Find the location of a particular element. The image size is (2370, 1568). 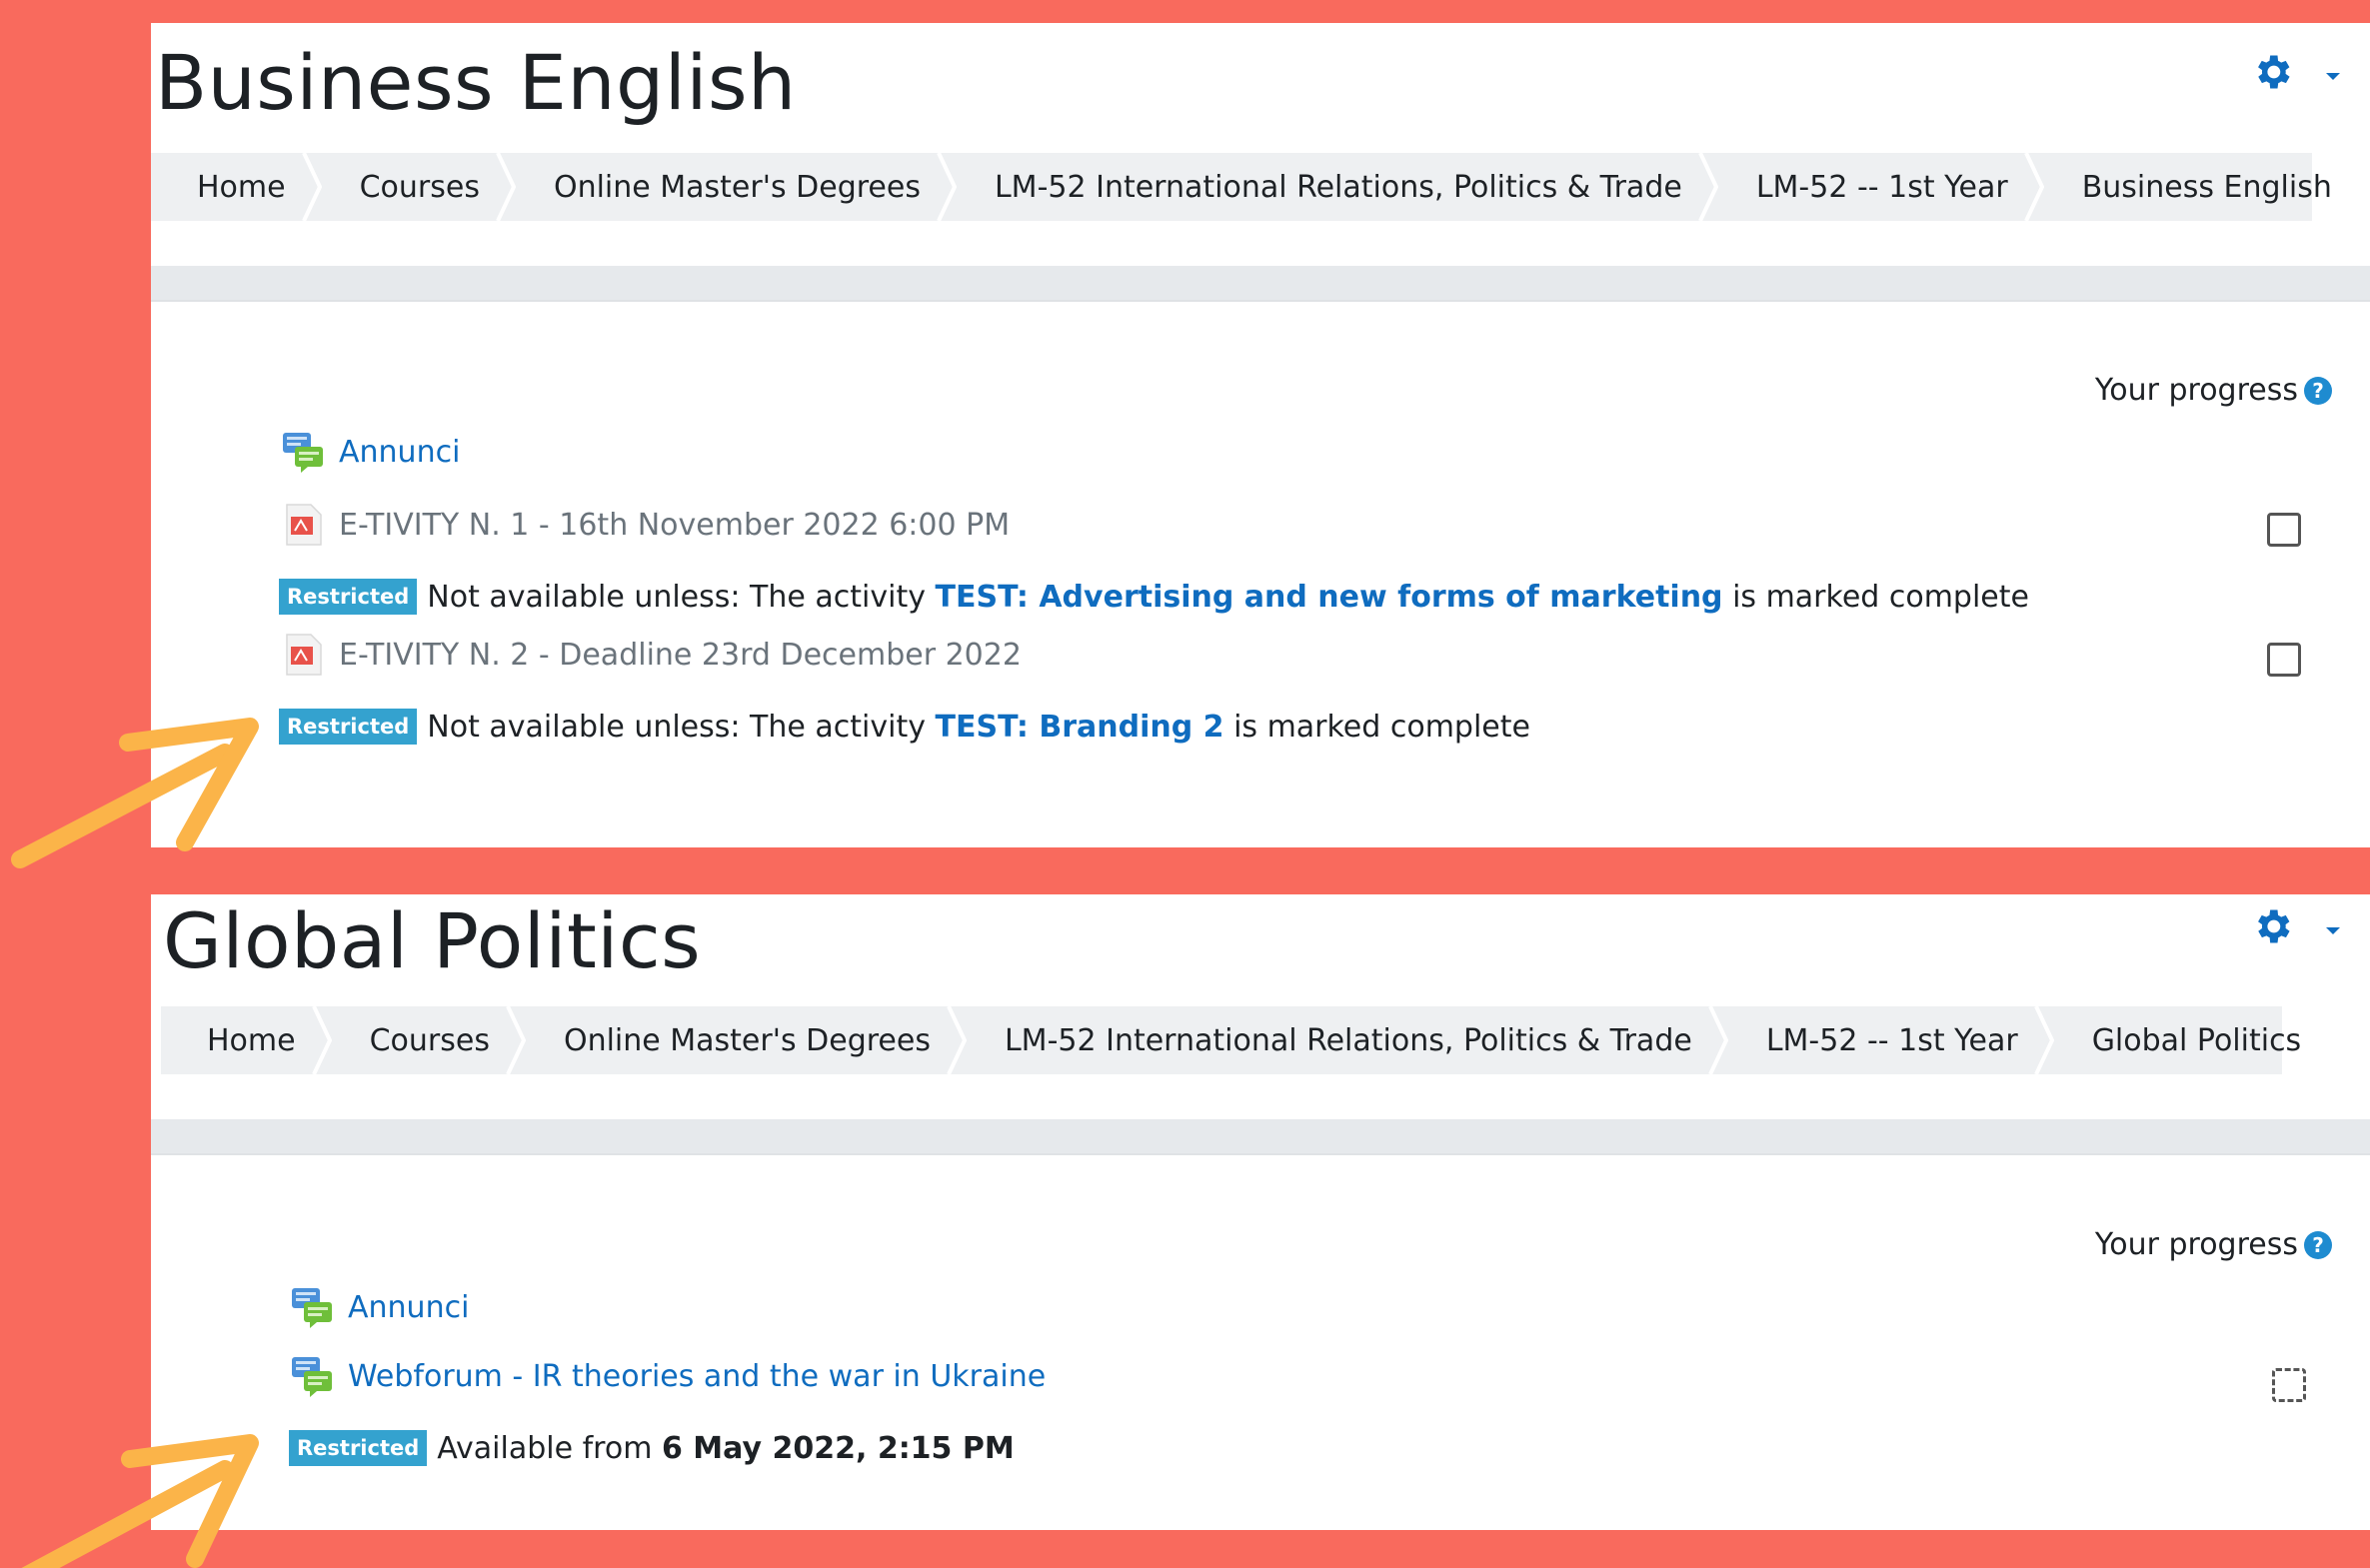

breadcrumb-item-current: Business English is located at coordinates (2200, 187).